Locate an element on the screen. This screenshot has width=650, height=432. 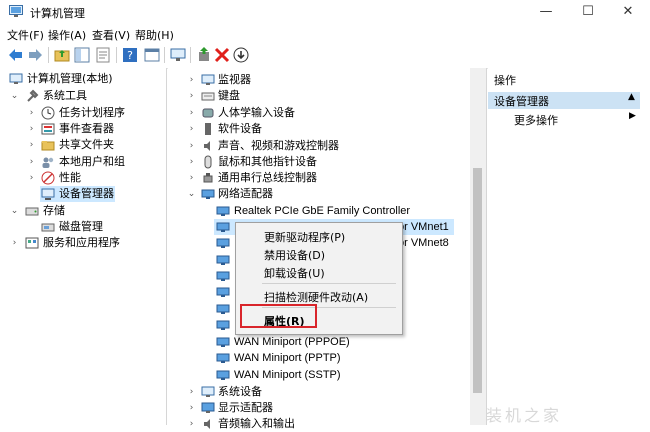
uninstall-icon is located at coordinates (222, 55).